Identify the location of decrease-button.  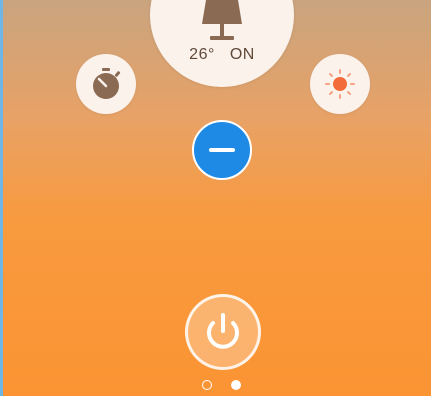
(222, 150).